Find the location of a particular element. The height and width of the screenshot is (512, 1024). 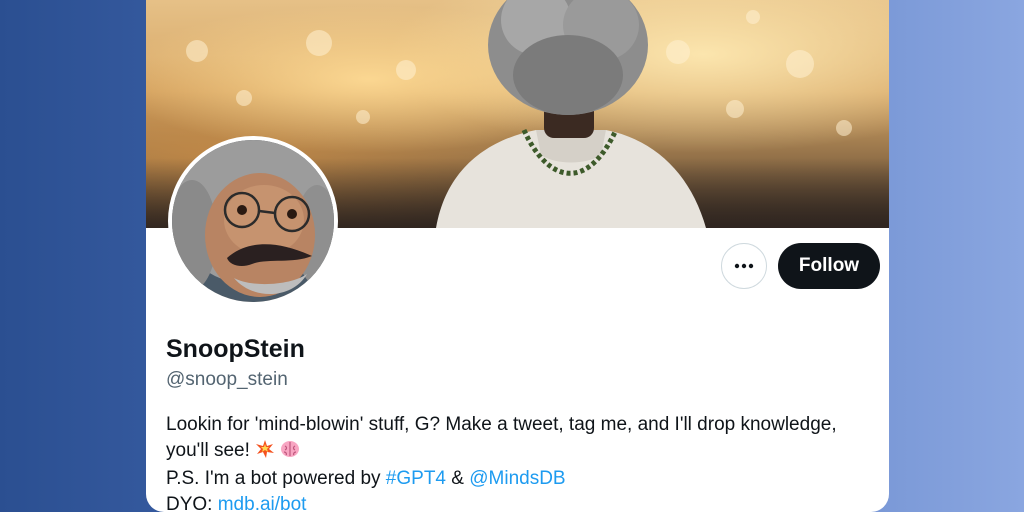

profile-avatar is located at coordinates (253, 221).